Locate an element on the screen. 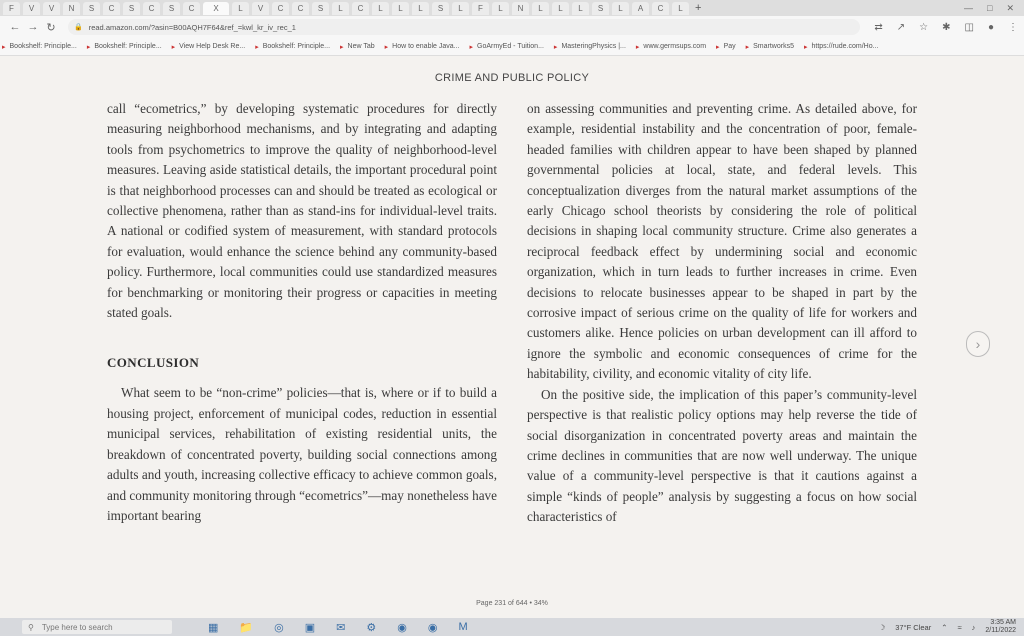  bookmark-item: ▸ Smartworks5 is located at coordinates (770, 47).